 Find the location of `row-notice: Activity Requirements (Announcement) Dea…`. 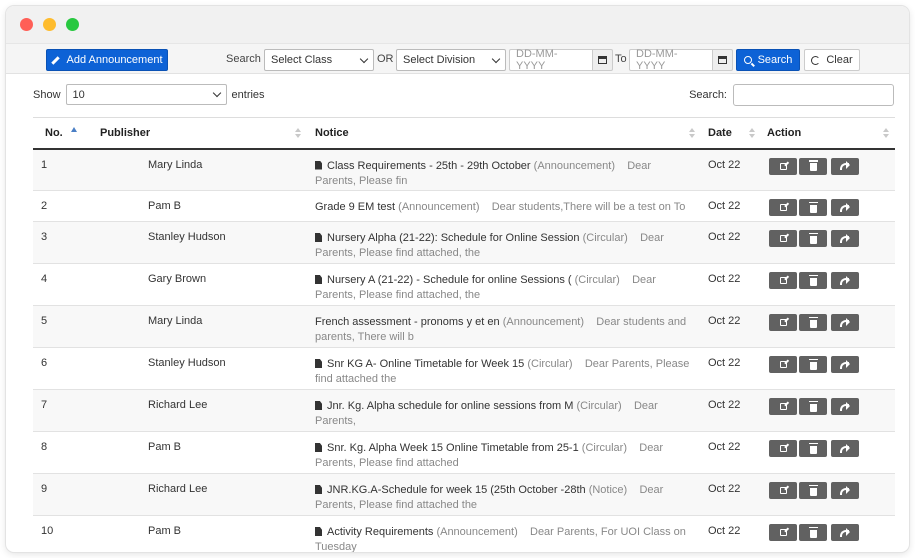

row-notice: Activity Requirements (Announcement) Dea… is located at coordinates (504, 533).